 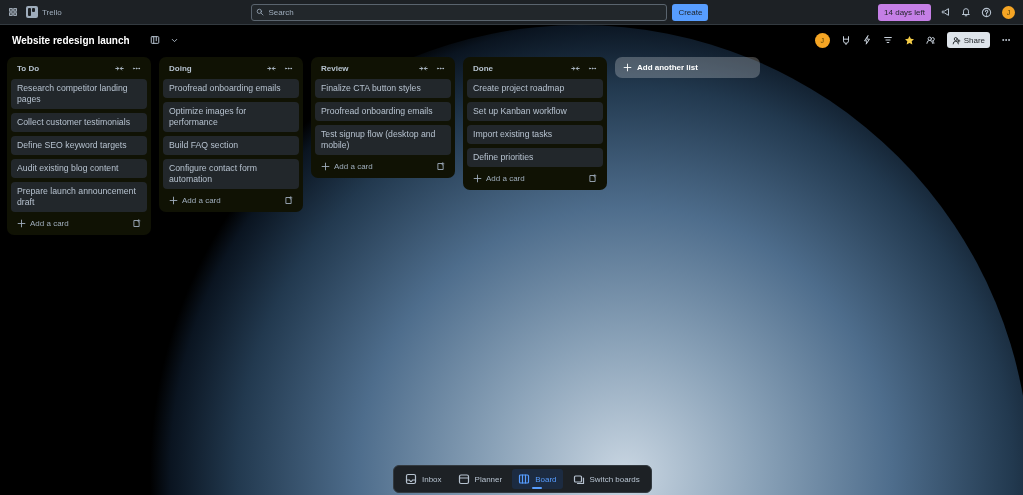 I want to click on bell-icon, so click(x=966, y=12).